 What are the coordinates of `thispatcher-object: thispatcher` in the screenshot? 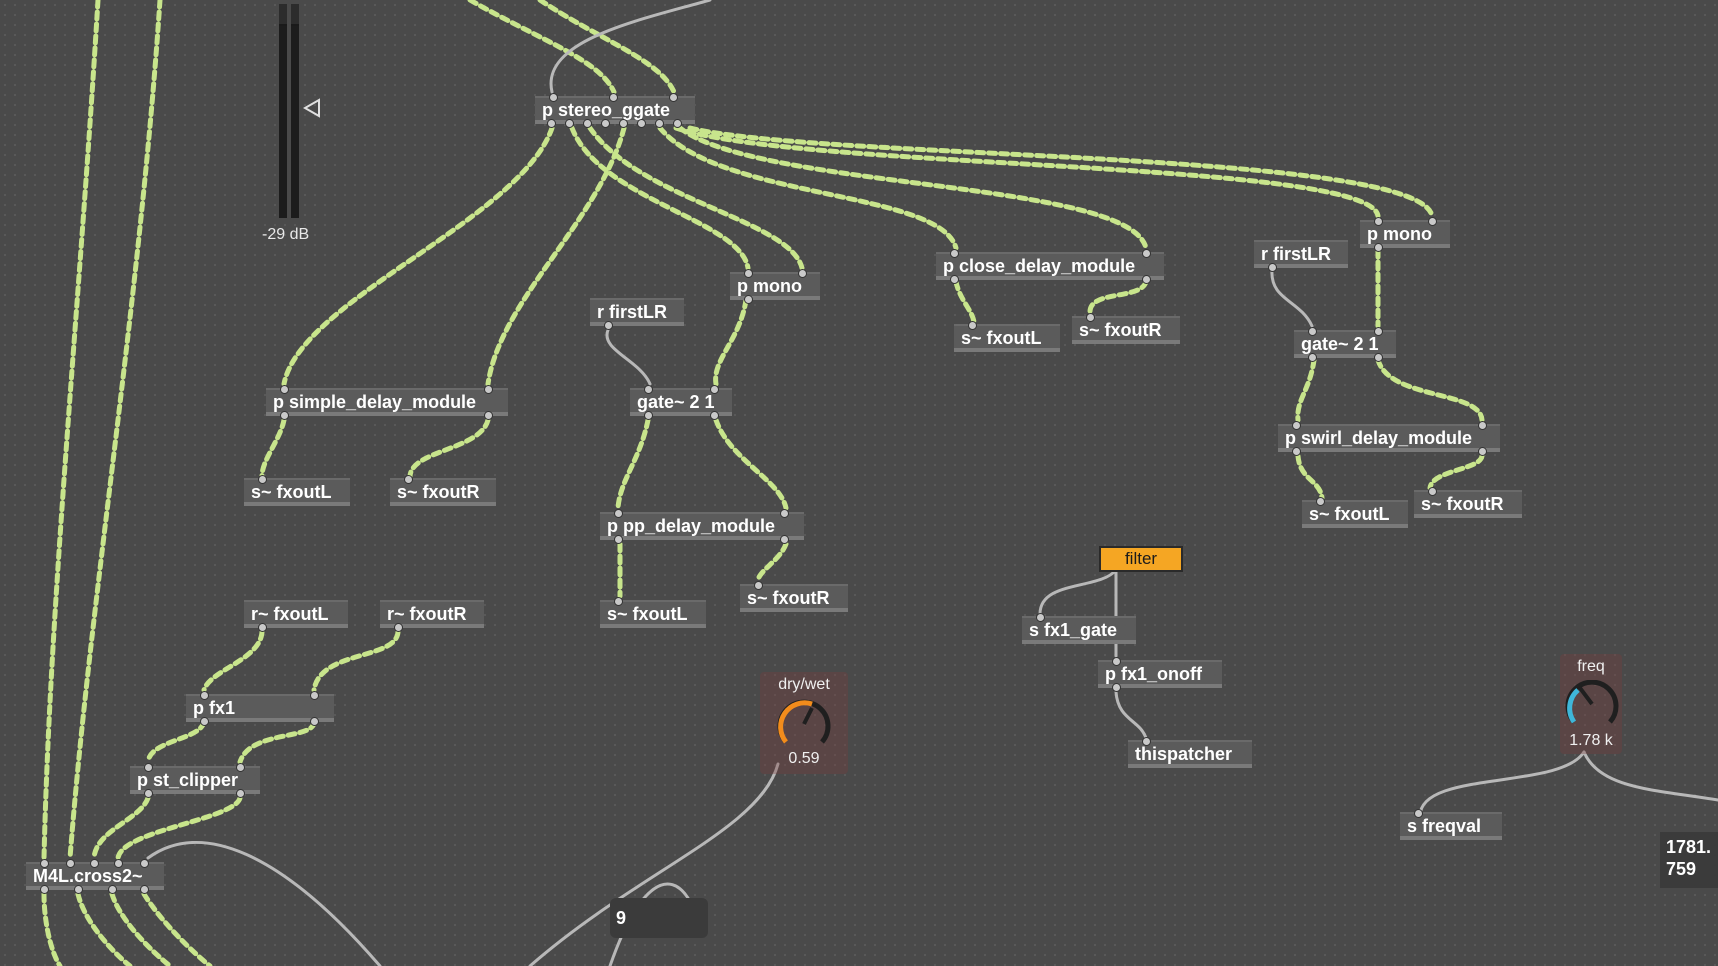 It's located at (1190, 752).